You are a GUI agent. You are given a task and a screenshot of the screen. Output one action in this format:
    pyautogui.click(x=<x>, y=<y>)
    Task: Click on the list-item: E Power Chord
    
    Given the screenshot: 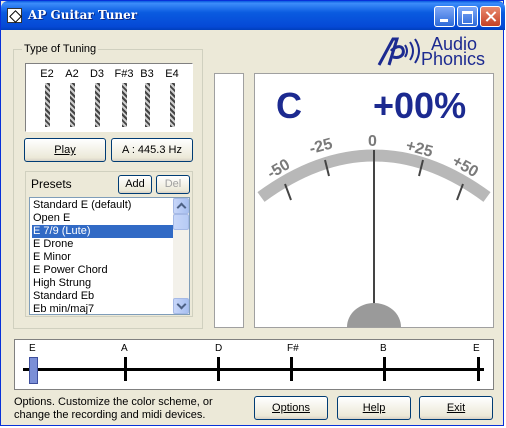 What is the action you would take?
    pyautogui.click(x=103, y=270)
    